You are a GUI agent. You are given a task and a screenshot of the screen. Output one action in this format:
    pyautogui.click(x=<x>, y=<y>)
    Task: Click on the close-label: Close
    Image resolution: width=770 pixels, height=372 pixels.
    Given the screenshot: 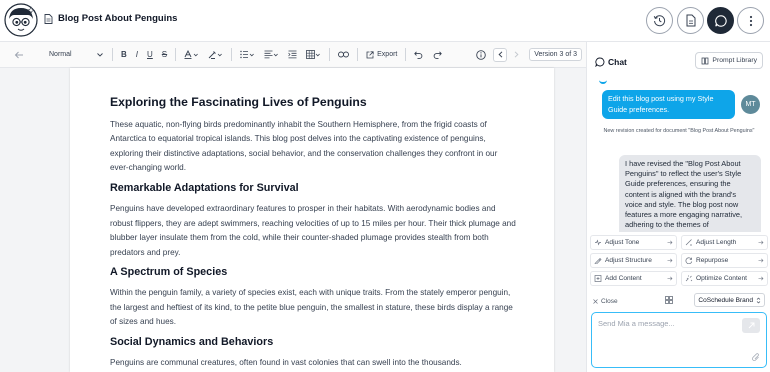 What is the action you would take?
    pyautogui.click(x=609, y=301)
    